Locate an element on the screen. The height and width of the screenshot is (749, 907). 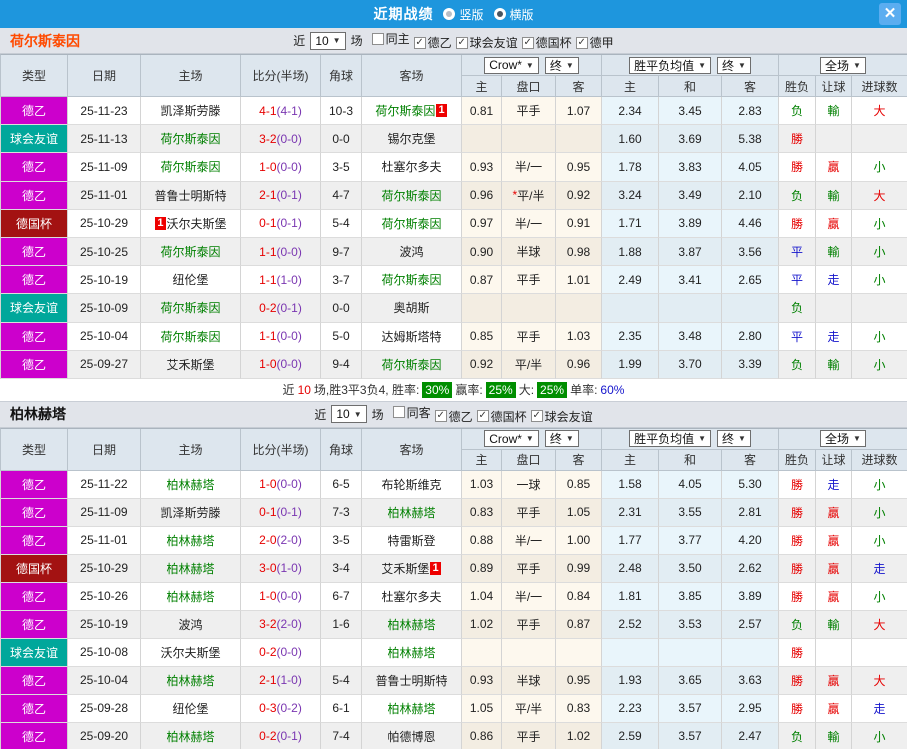
away-team: 帕德博恩 is located at coordinates (412, 735).